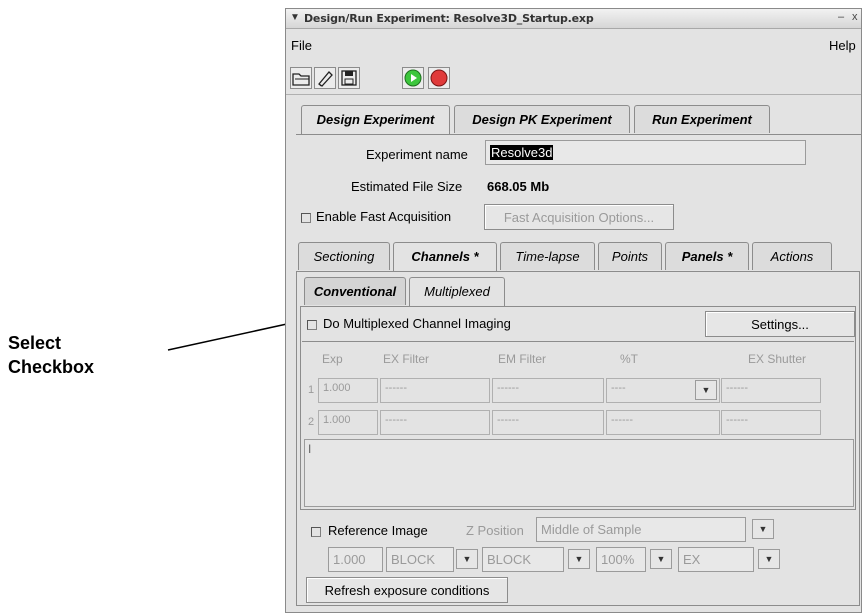 Image resolution: width=862 pixels, height=613 pixels. I want to click on refresh-exposure-button: Refresh exposure conditions, so click(407, 590).